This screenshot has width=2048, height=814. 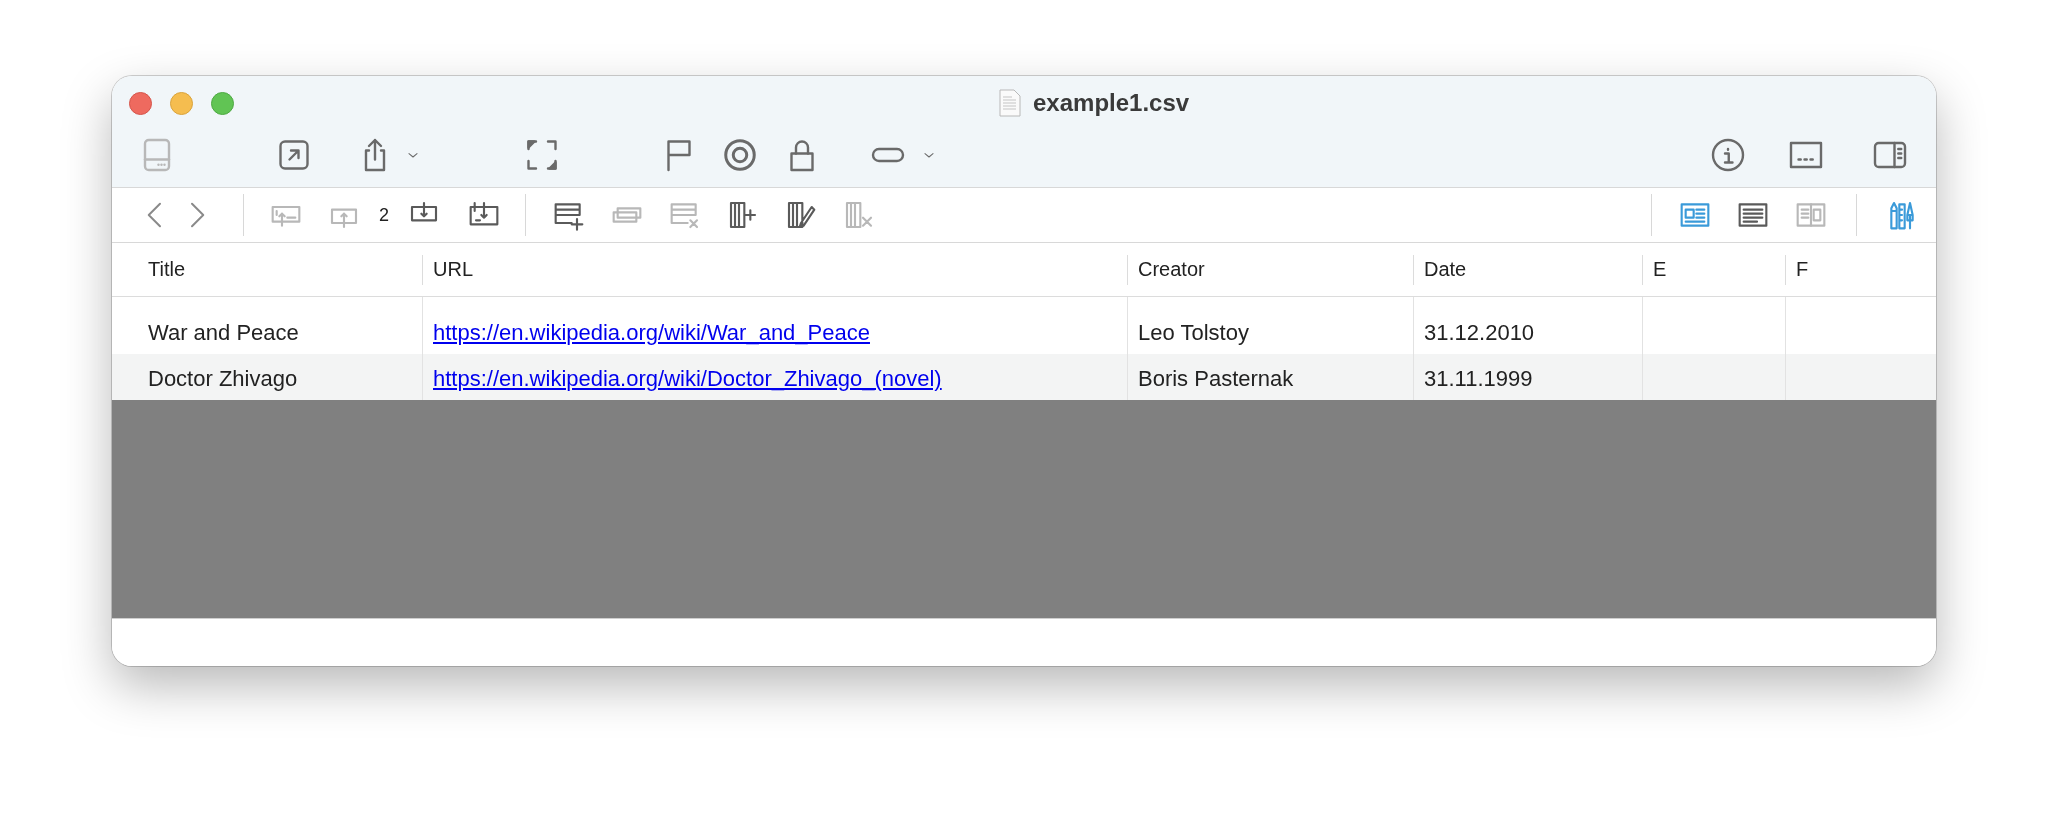 What do you see at coordinates (149, 269) in the screenshot?
I see `column-header: Title` at bounding box center [149, 269].